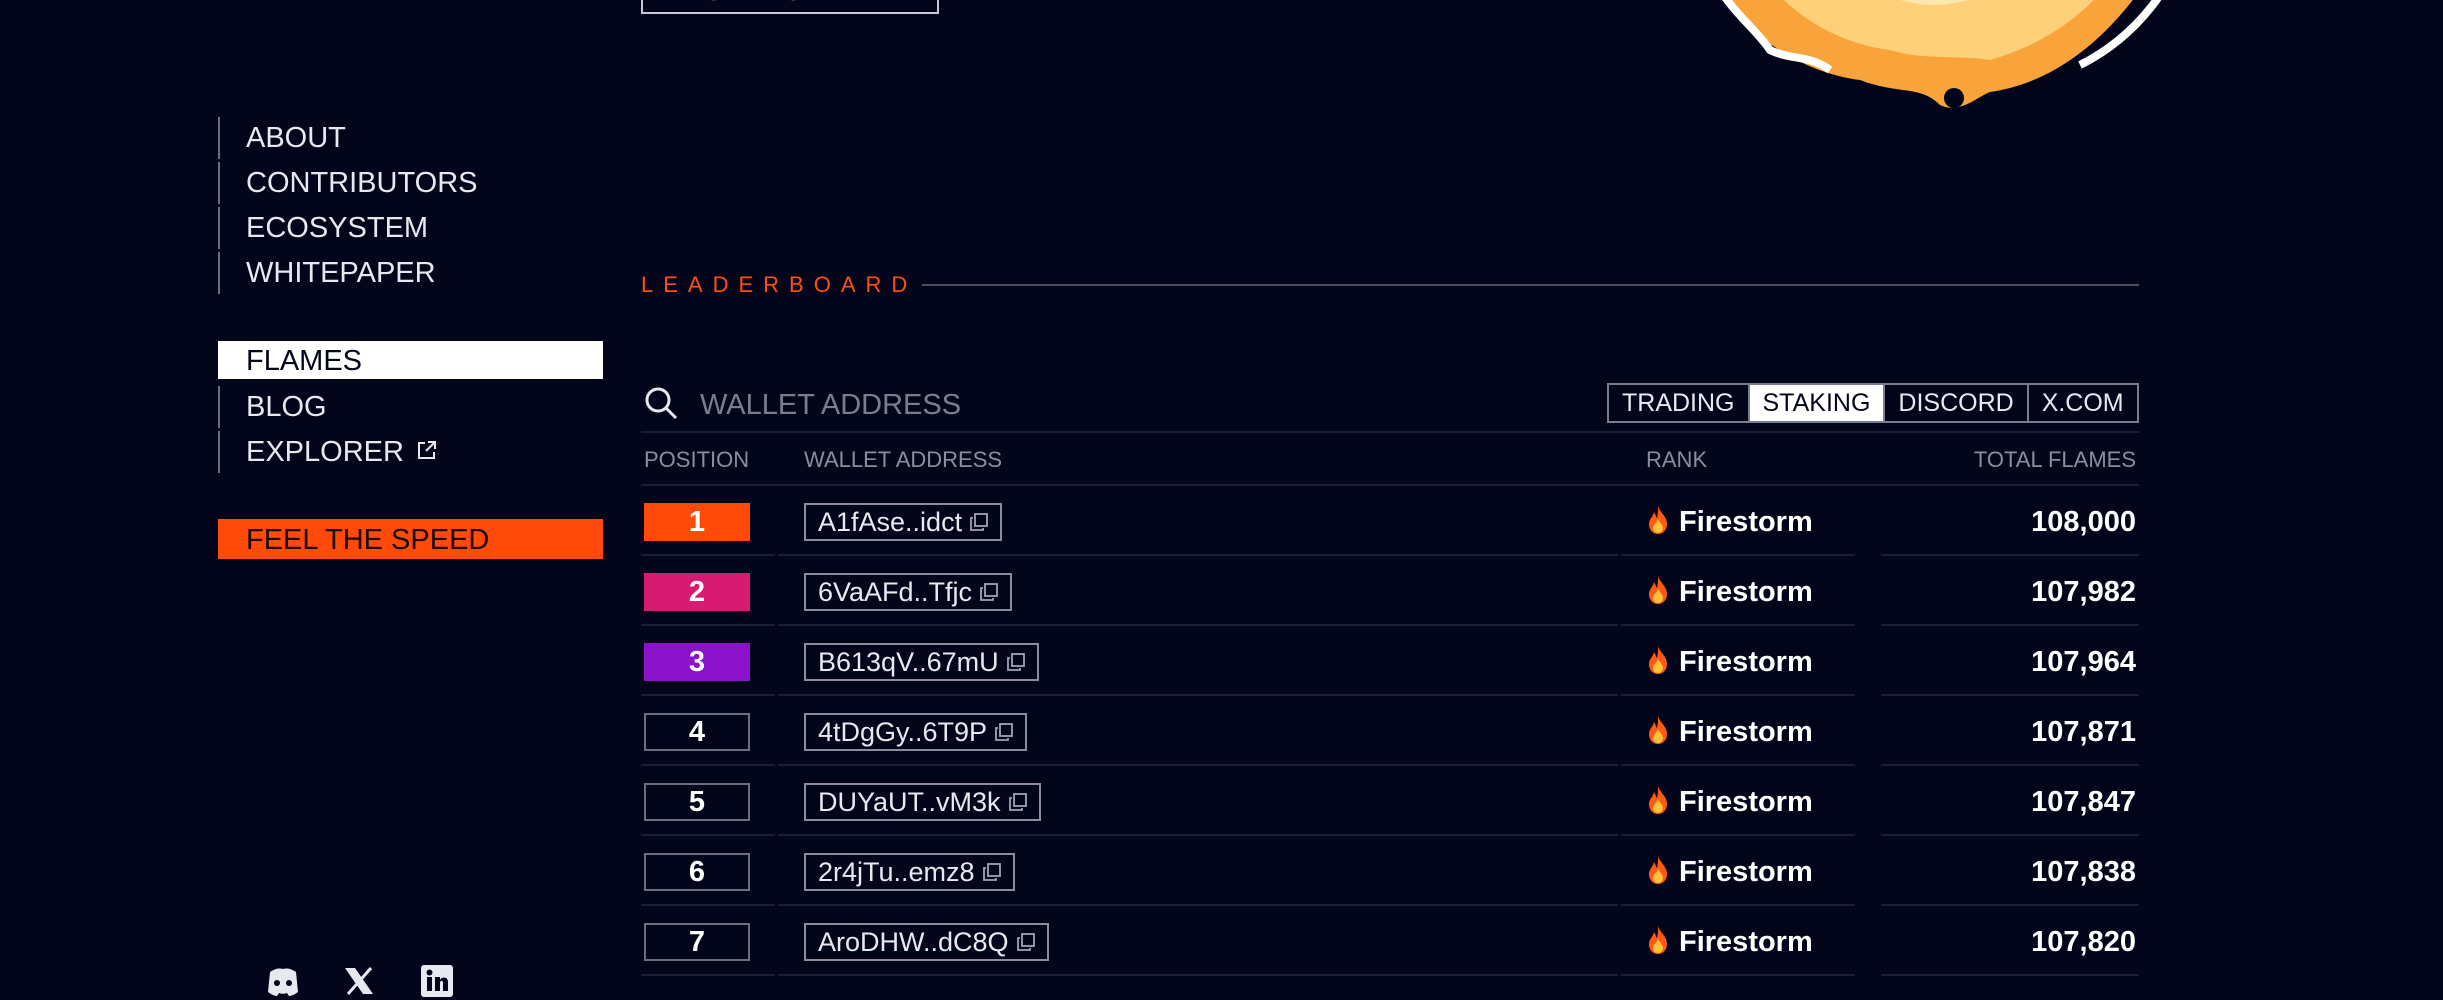  What do you see at coordinates (697, 942) in the screenshot?
I see `position-badge: 7` at bounding box center [697, 942].